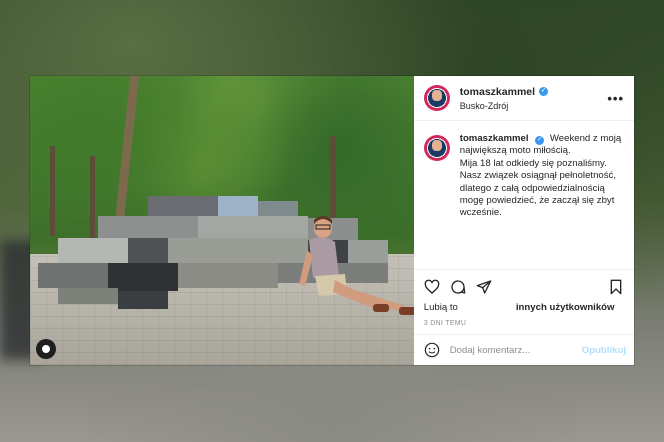  What do you see at coordinates (484, 287) in the screenshot?
I see `share-icon` at bounding box center [484, 287].